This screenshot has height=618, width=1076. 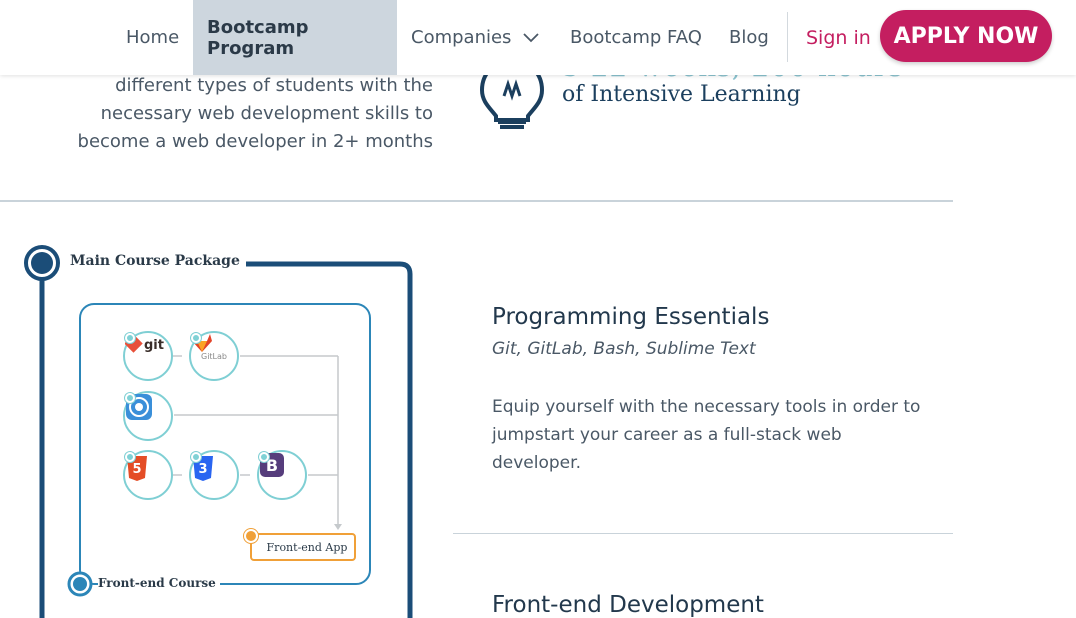 I want to click on section-tools-list: Git, GitLab, Bash, Sublime Text, so click(x=624, y=349).